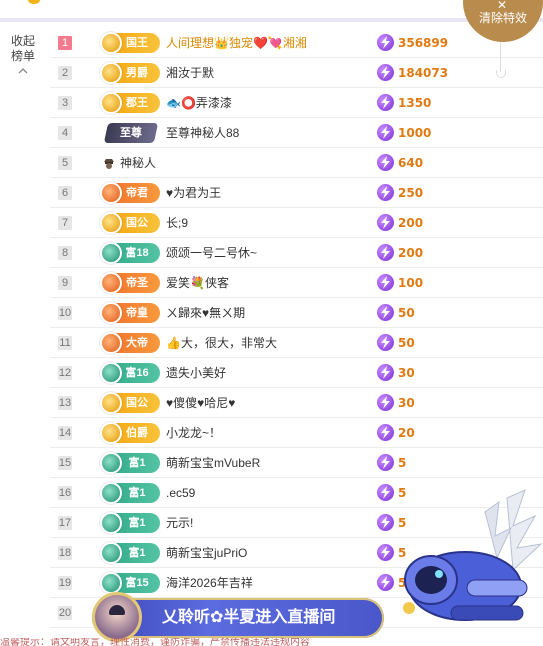 The height and width of the screenshot is (646, 543). Describe the element at coordinates (65, 342) in the screenshot. I see `rank-number: 11` at that location.